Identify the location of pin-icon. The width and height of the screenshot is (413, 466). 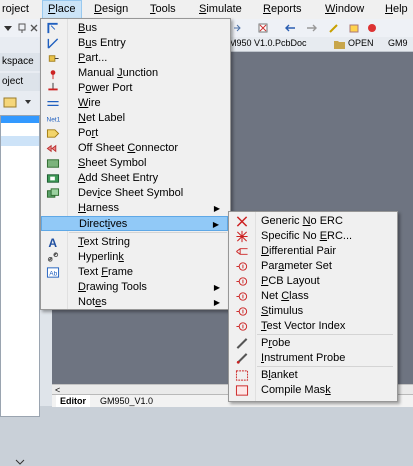
(22, 28).